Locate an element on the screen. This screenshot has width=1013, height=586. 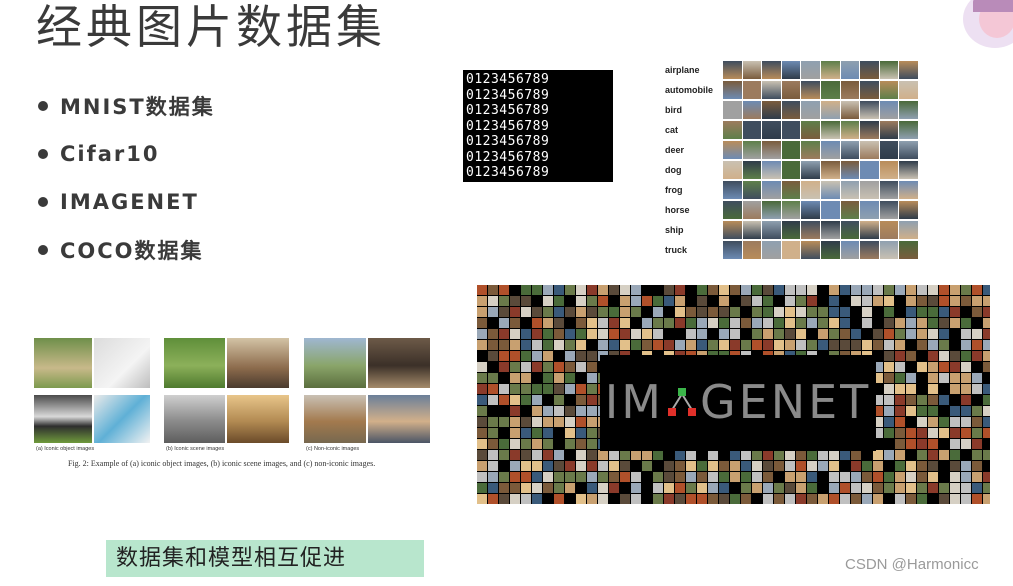
cifar-thumbnails is located at coordinates (820, 90).